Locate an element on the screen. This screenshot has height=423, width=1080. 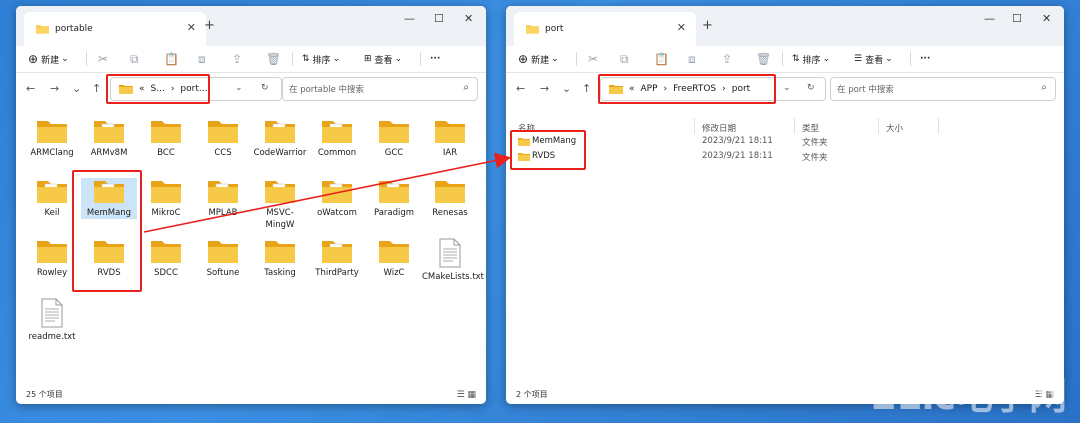
annotation-arrow is located at coordinates (327, 192).